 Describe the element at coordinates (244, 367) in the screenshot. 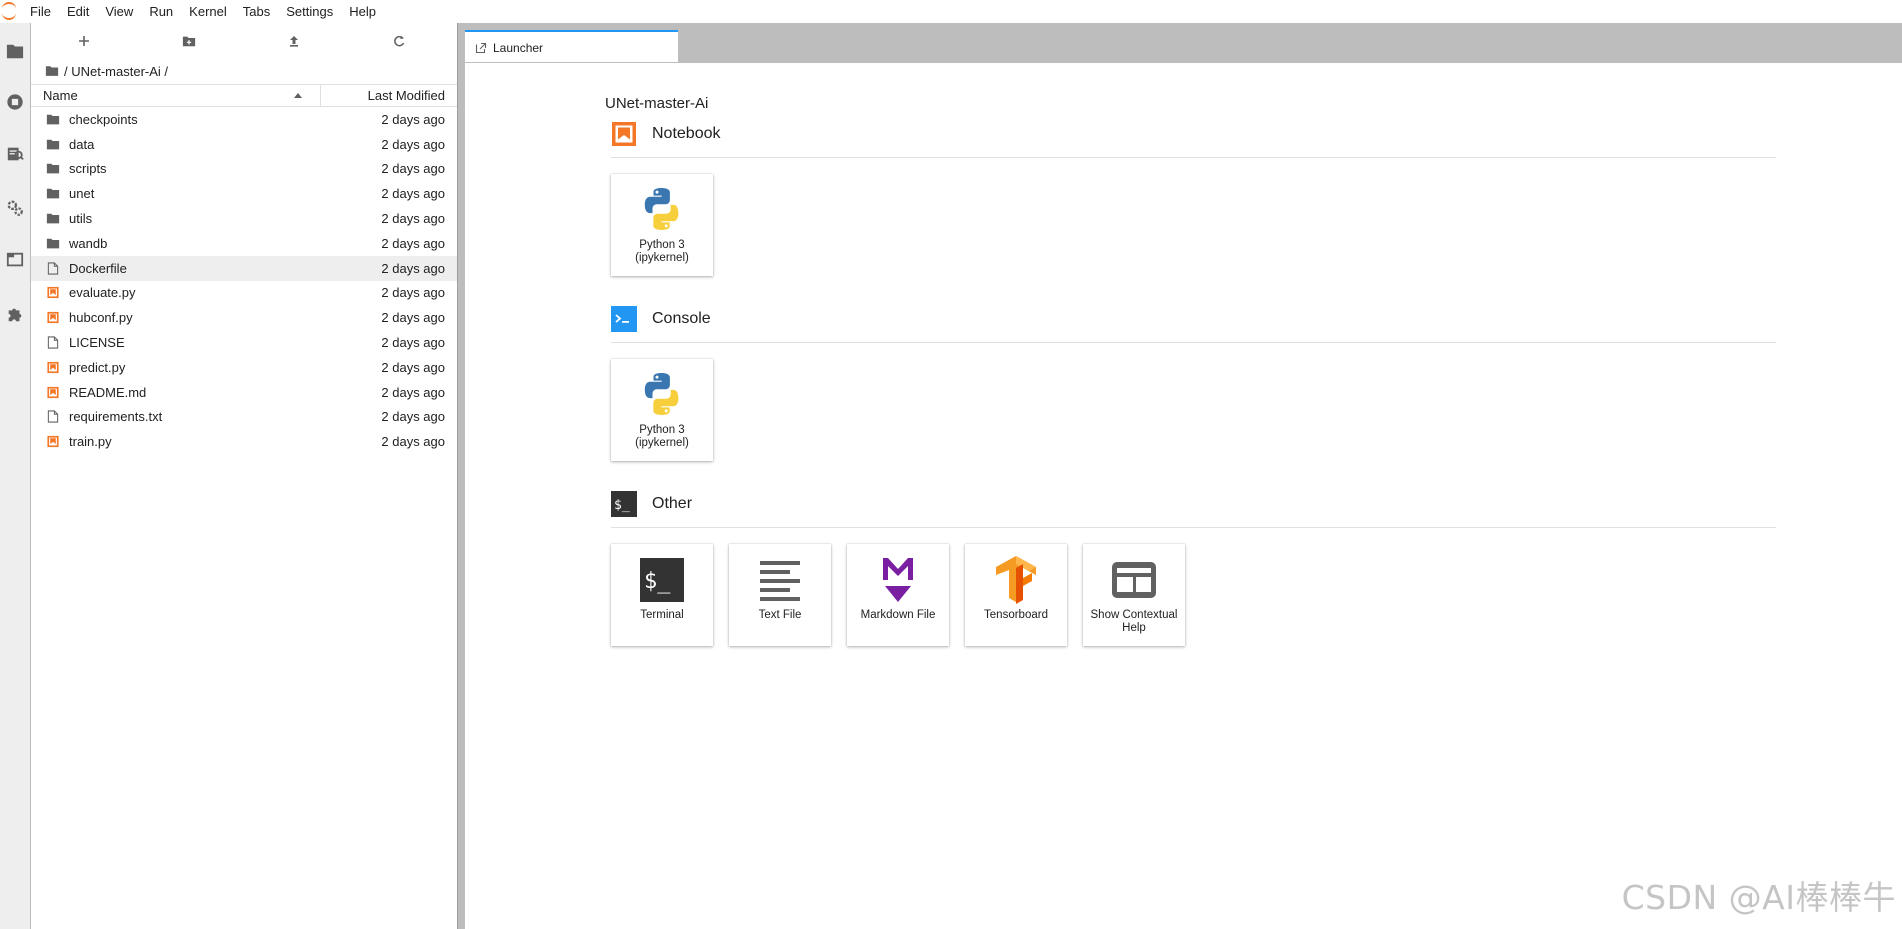

I see `file-row: predict.py 2 days ago` at that location.